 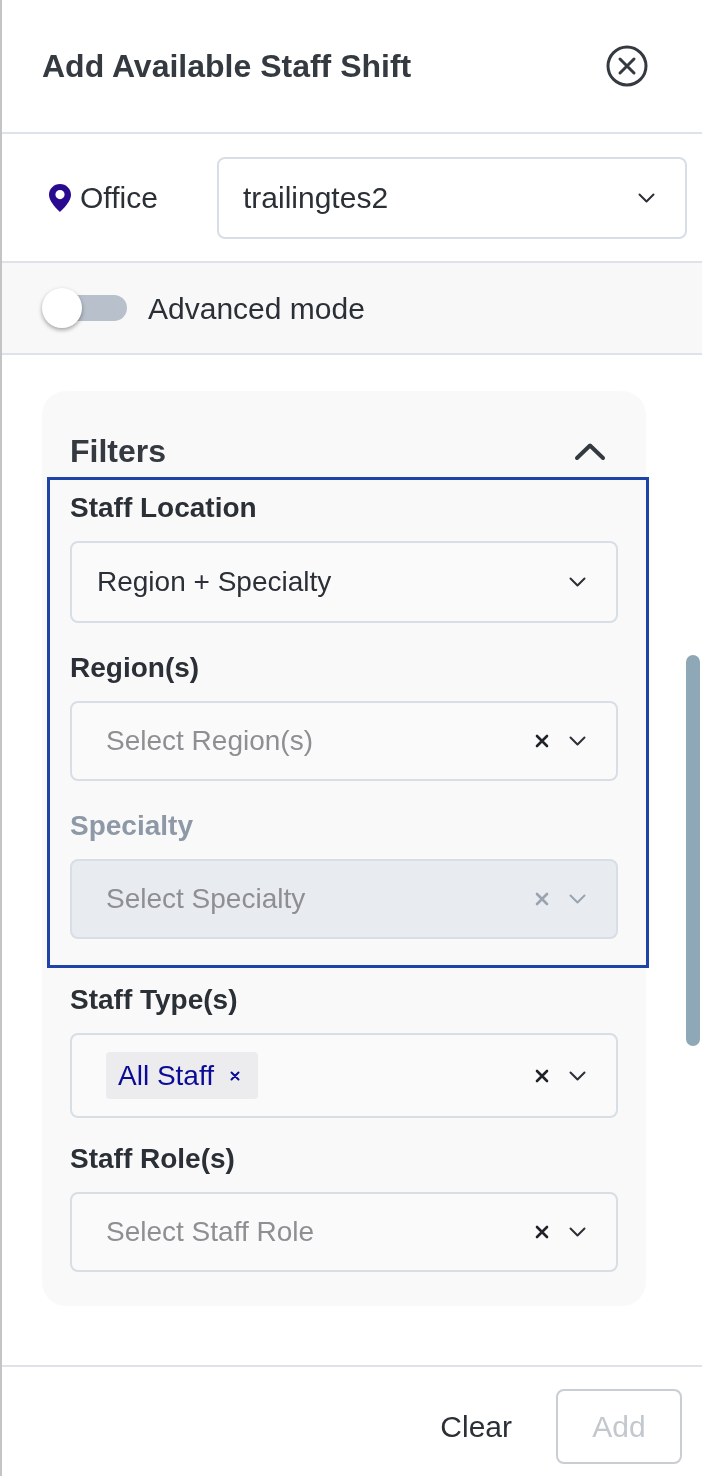 I want to click on chevron-up-icon, so click(x=590, y=451).